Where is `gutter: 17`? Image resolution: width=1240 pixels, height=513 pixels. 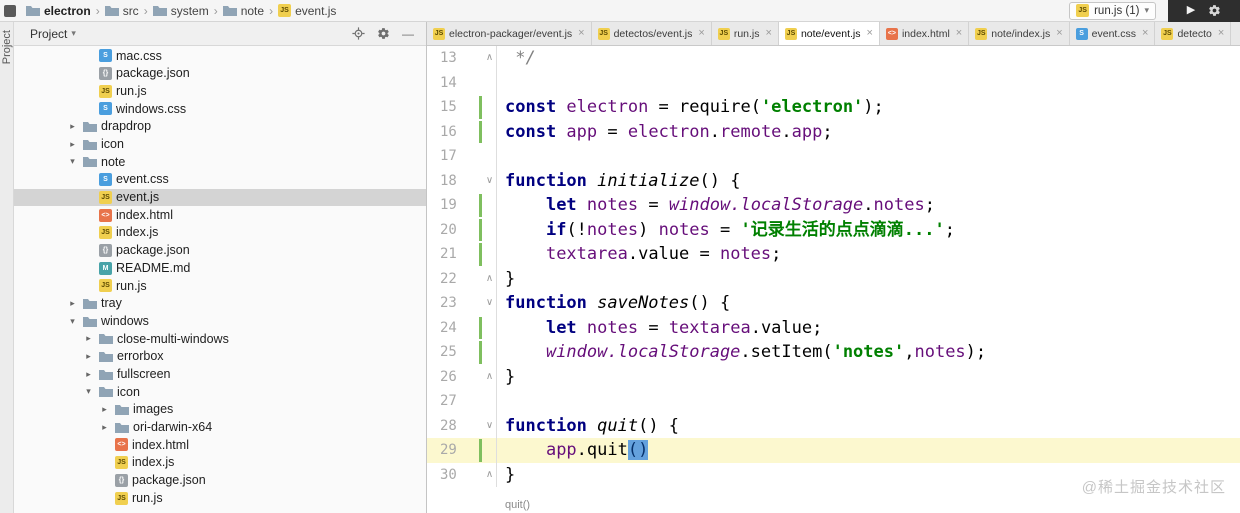
gutter: 17 is located at coordinates (462, 156).